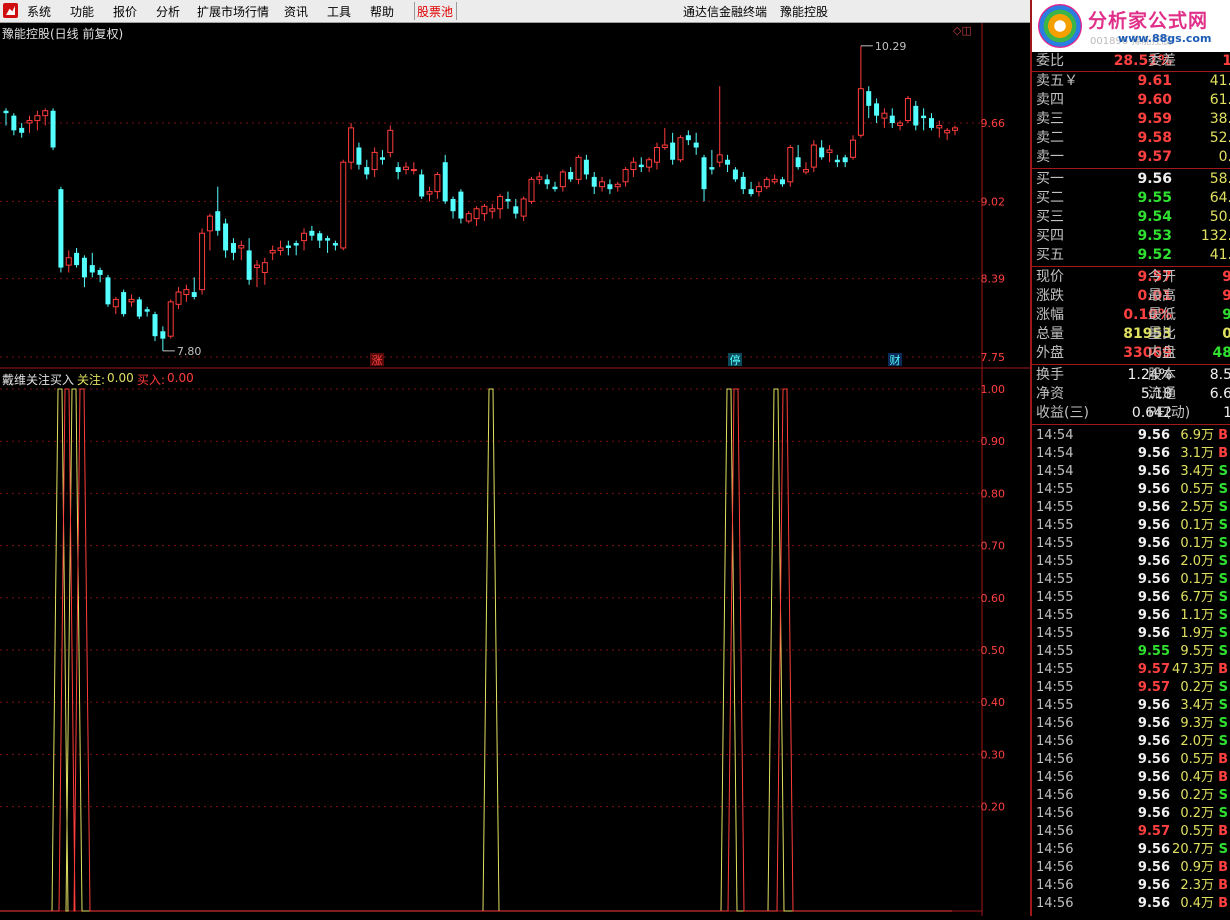  Describe the element at coordinates (1131, 616) in the screenshot. I see `tick-row: 14:55 9.56 1.1万 S` at that location.